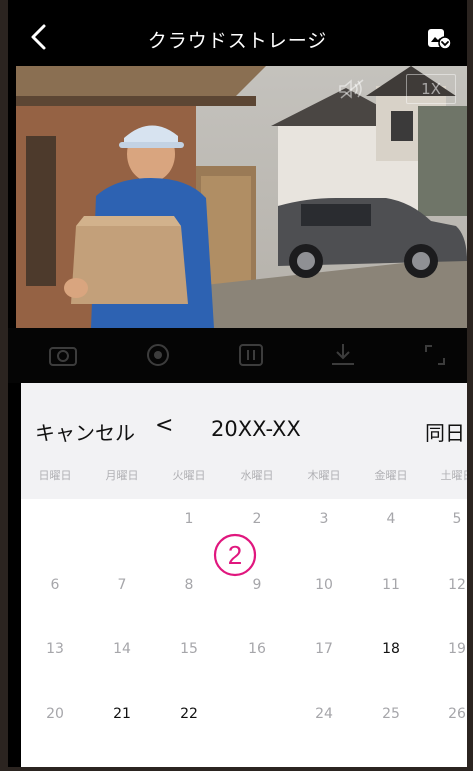 Image resolution: width=473 pixels, height=771 pixels. I want to click on calendar-day-number: 1, so click(189, 519).